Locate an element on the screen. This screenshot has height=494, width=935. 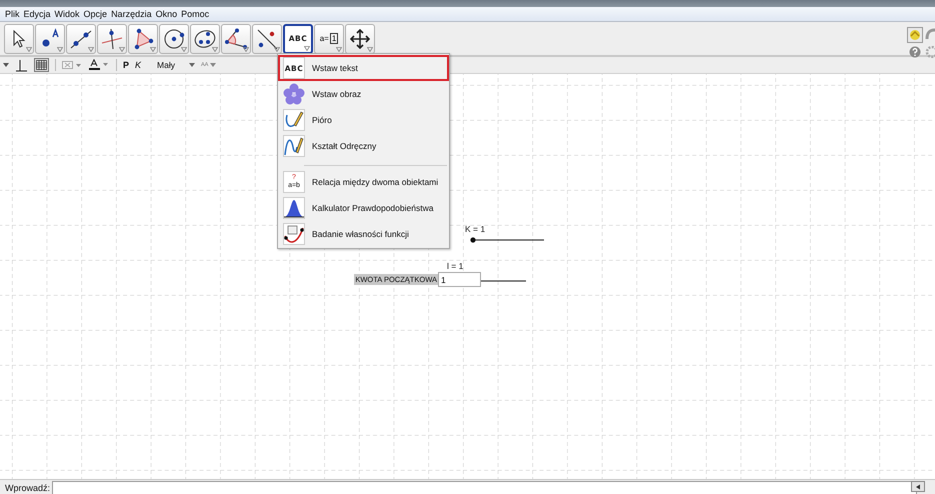
ellipse-icon is located at coordinates (205, 39).